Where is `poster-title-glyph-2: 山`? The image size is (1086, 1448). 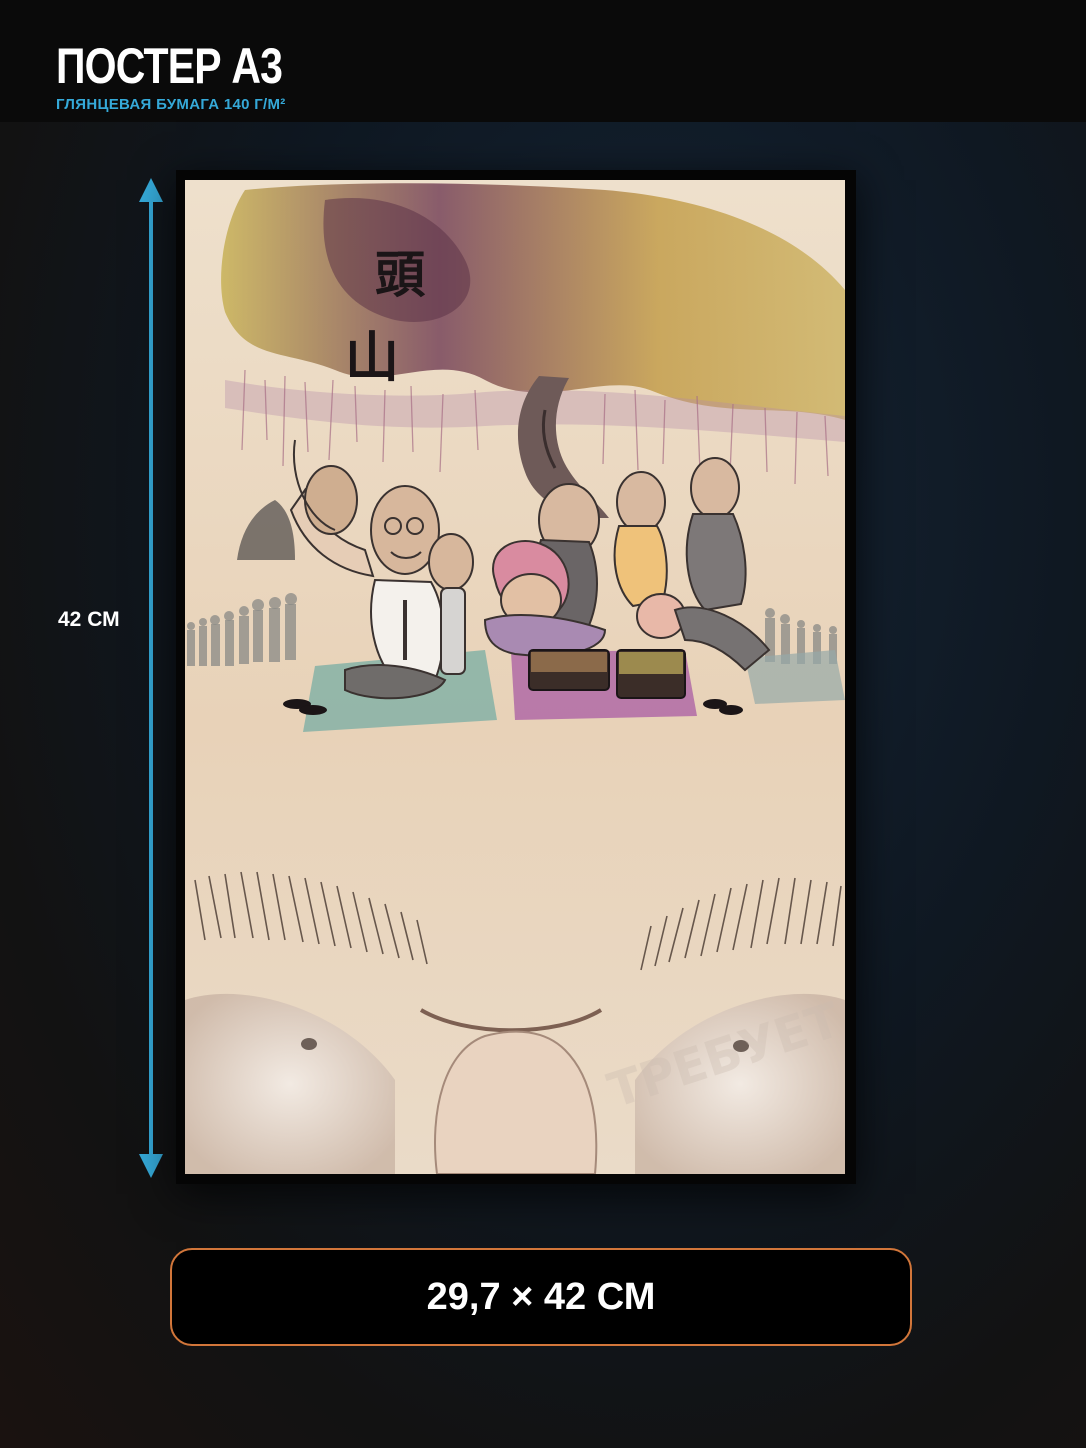
poster-title-glyph-2: 山 is located at coordinates (372, 357).